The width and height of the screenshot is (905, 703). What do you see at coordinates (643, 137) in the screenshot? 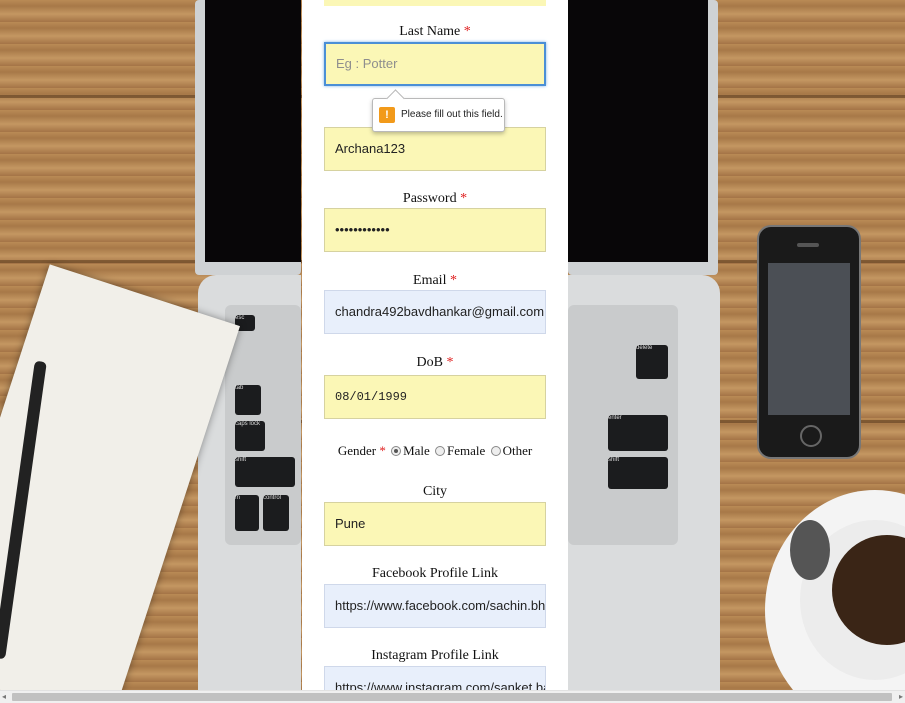
I see `laptop-screen-right` at bounding box center [643, 137].